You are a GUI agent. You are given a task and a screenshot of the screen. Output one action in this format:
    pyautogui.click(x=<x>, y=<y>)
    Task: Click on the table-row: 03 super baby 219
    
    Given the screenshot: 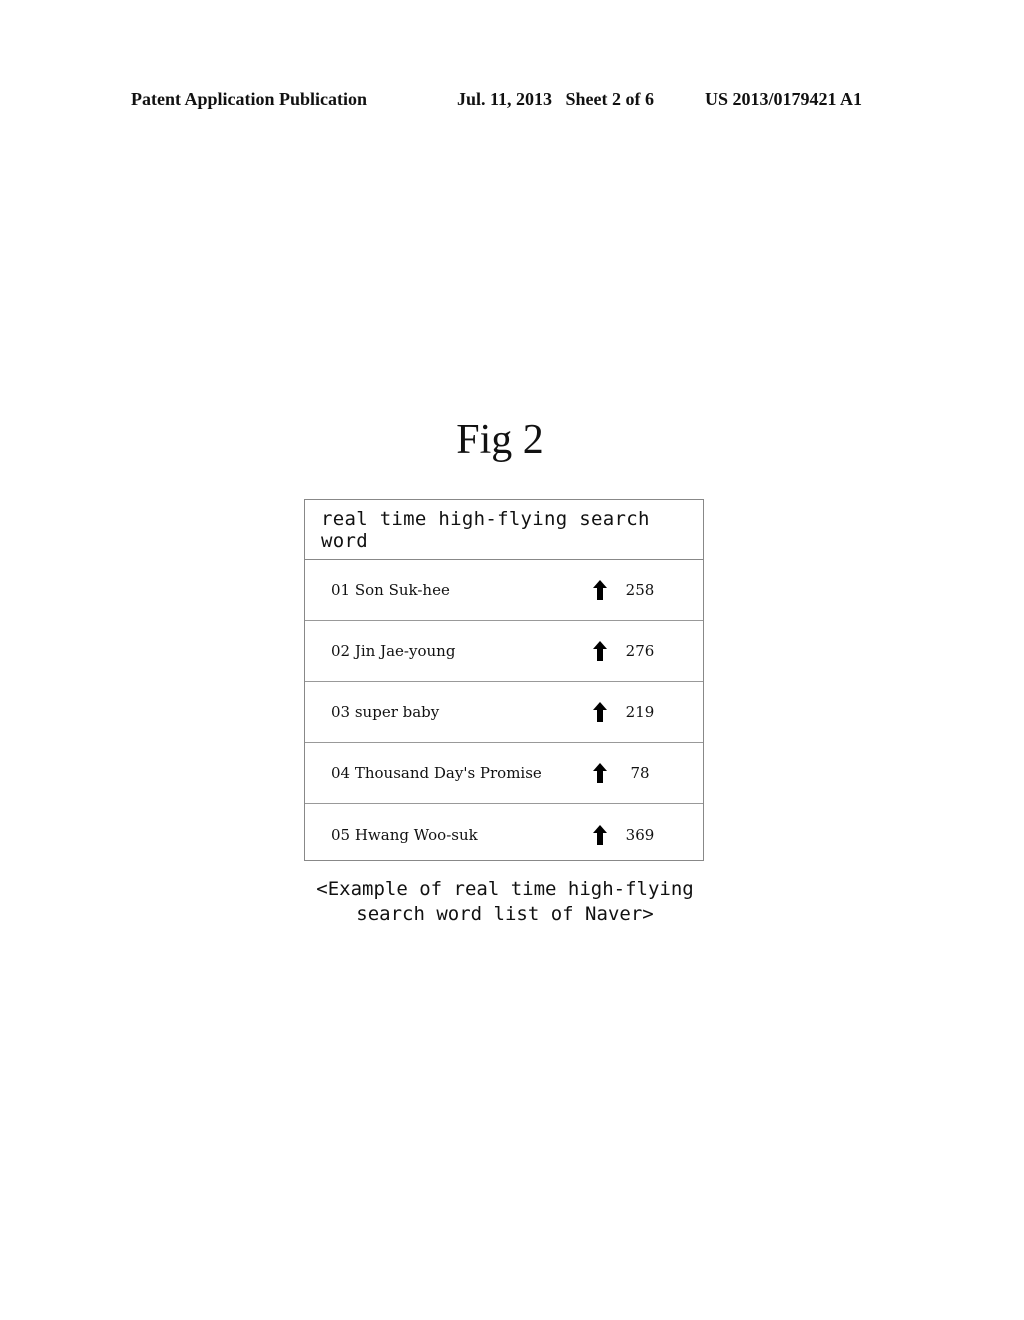 What is the action you would take?
    pyautogui.click(x=504, y=712)
    